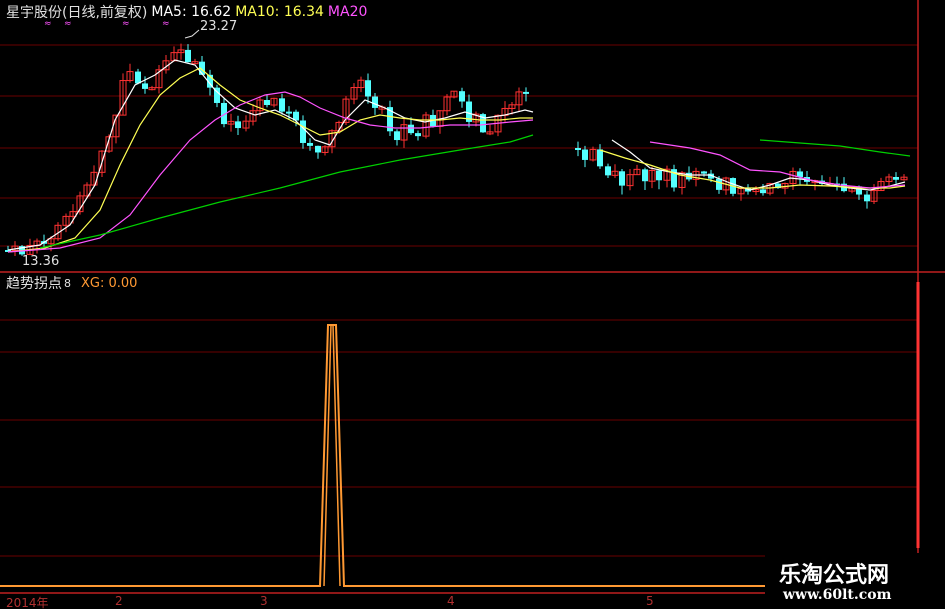 This screenshot has width=945, height=609. I want to click on month-label-3: 3, so click(264, 601).